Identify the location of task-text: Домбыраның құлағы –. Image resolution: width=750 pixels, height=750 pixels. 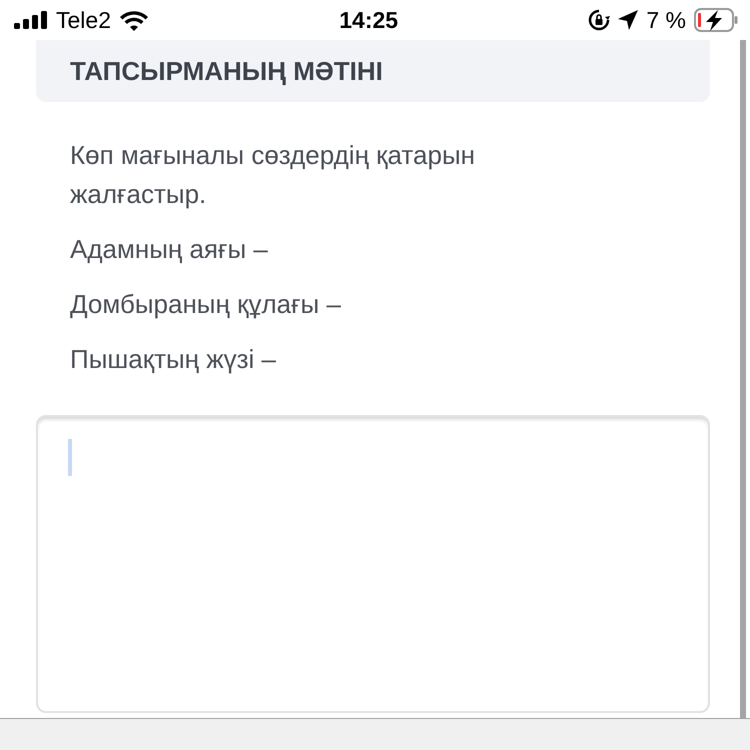
(206, 304).